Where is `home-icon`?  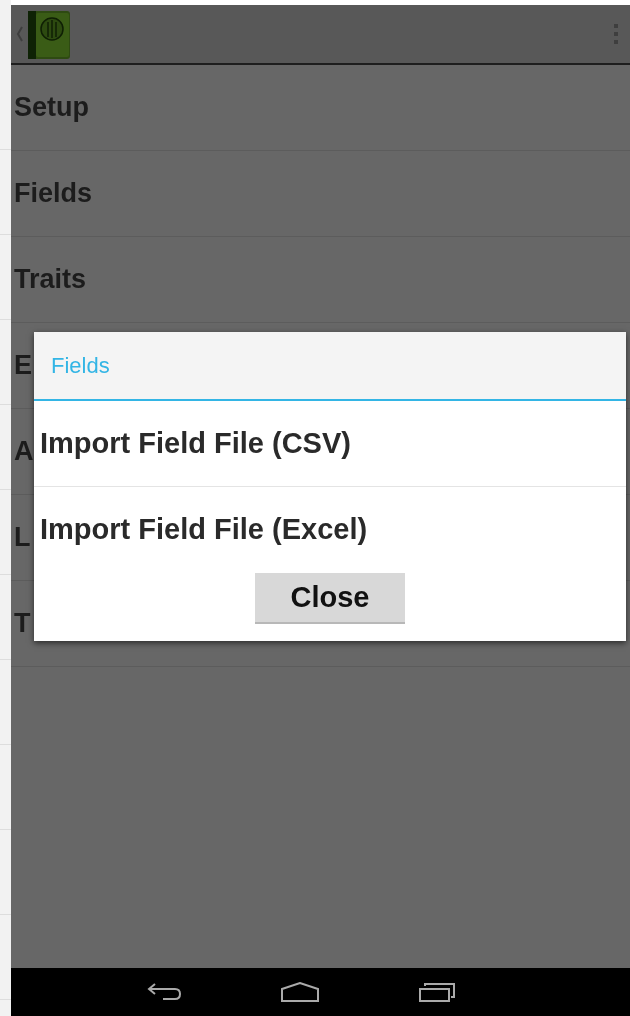
home-icon is located at coordinates (299, 992).